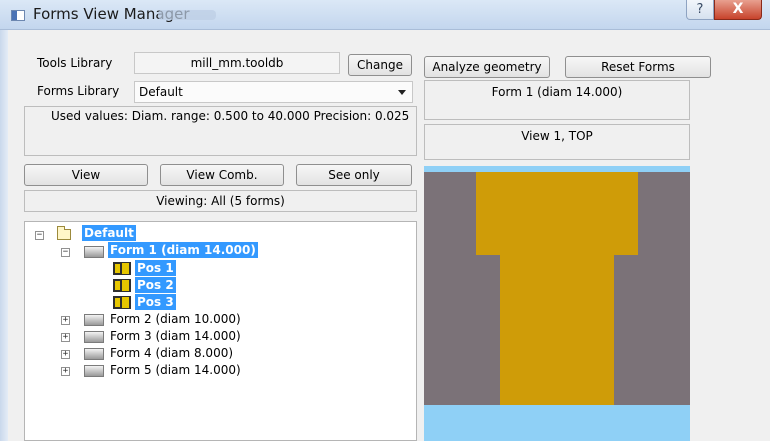  What do you see at coordinates (237, 63) in the screenshot?
I see `tools-library-field: mill_mm.tooldb` at bounding box center [237, 63].